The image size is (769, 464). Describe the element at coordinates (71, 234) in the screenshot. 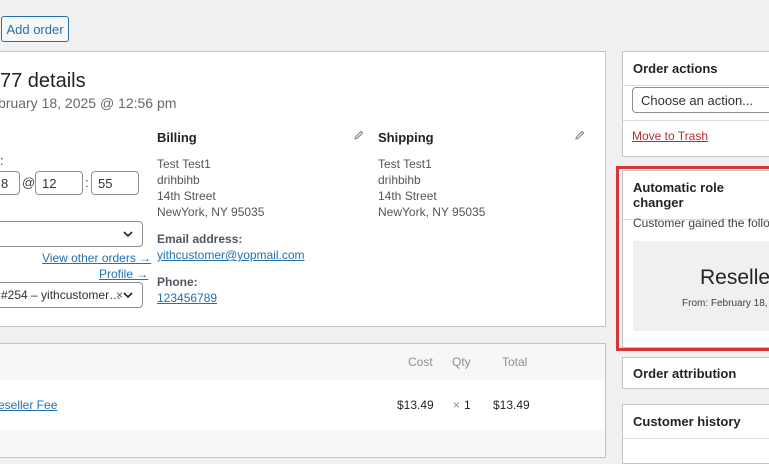

I see `order-status-select` at that location.